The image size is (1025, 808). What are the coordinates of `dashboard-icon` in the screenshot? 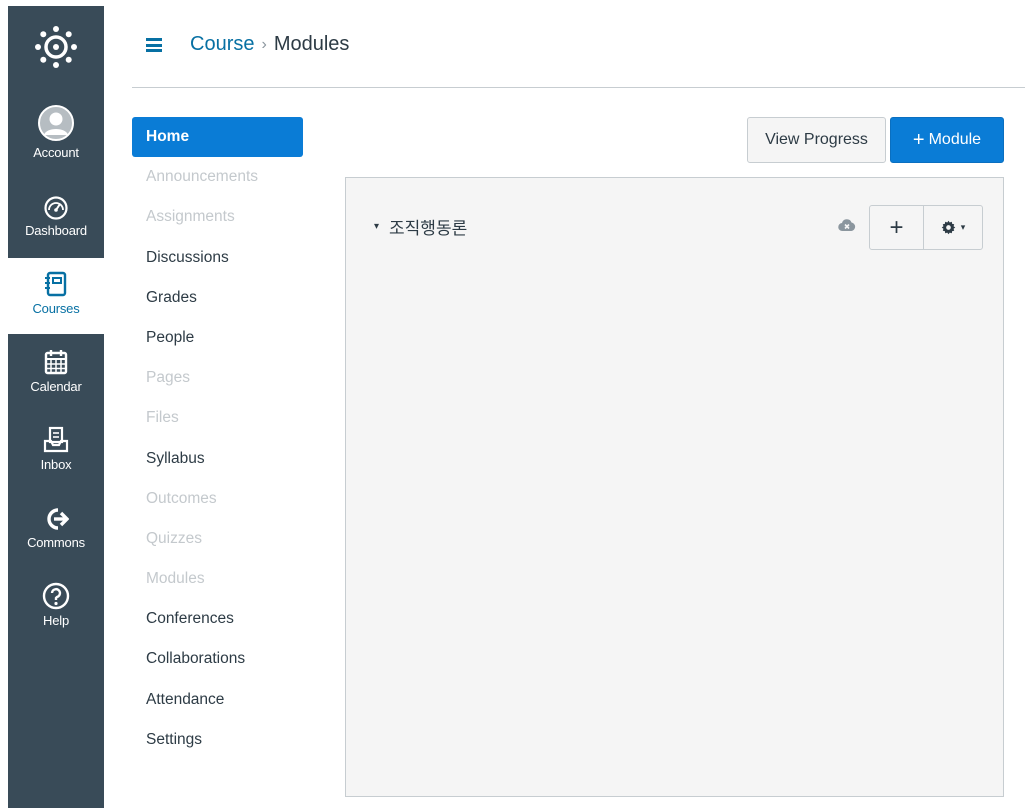 It's located at (56, 200).